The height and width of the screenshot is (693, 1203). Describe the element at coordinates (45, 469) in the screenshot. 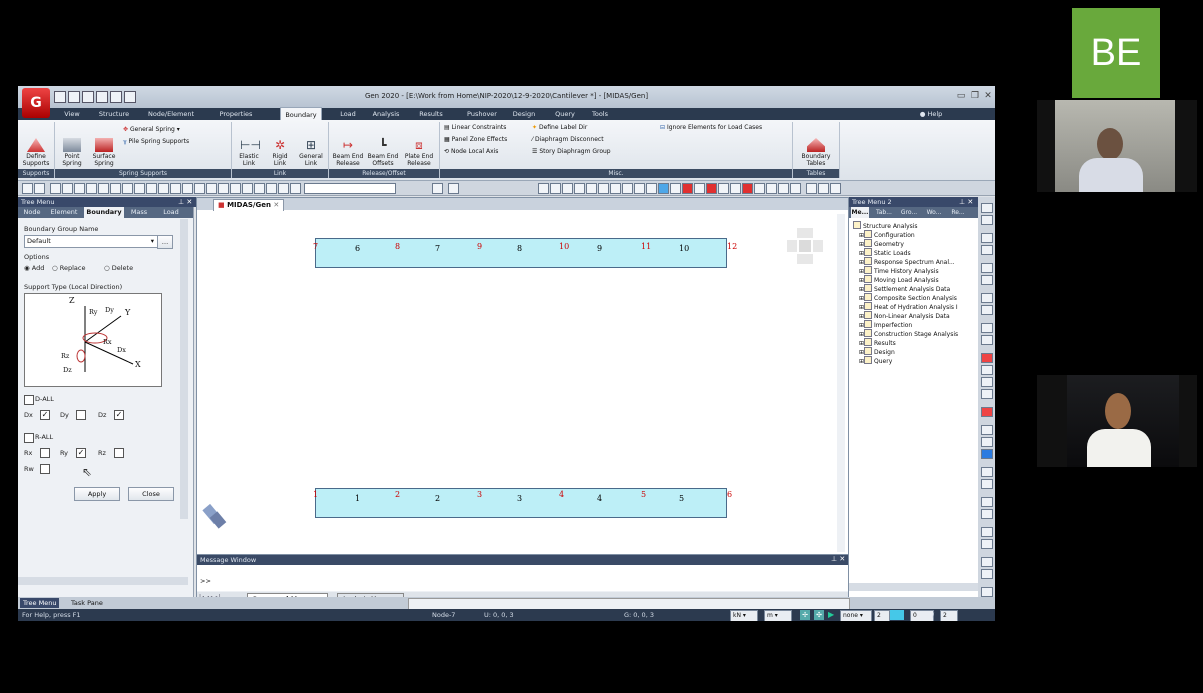

I see `rw-checkbox` at that location.